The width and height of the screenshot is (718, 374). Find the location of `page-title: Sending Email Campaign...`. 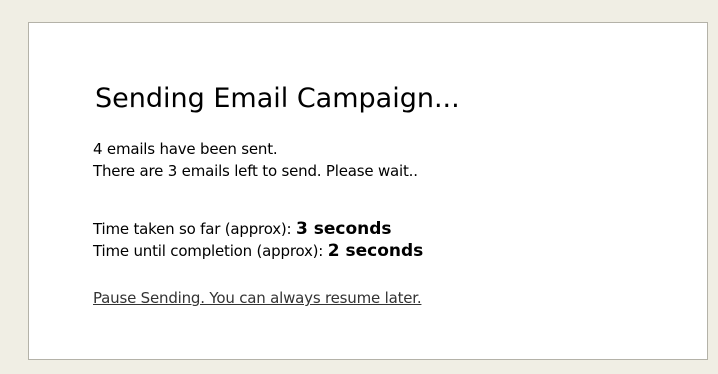

page-title: Sending Email Campaign... is located at coordinates (277, 98).